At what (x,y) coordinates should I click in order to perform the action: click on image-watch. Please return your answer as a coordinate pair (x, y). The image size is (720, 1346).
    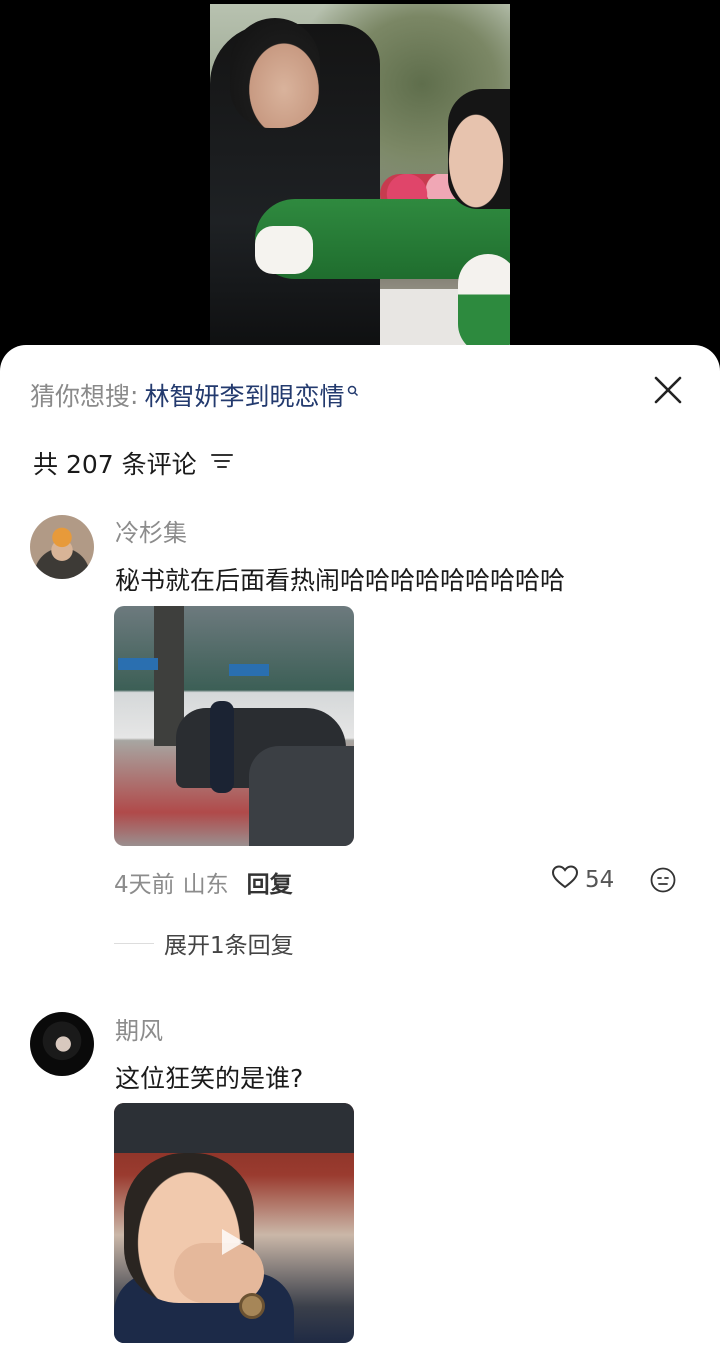
    Looking at the image, I should click on (252, 1306).